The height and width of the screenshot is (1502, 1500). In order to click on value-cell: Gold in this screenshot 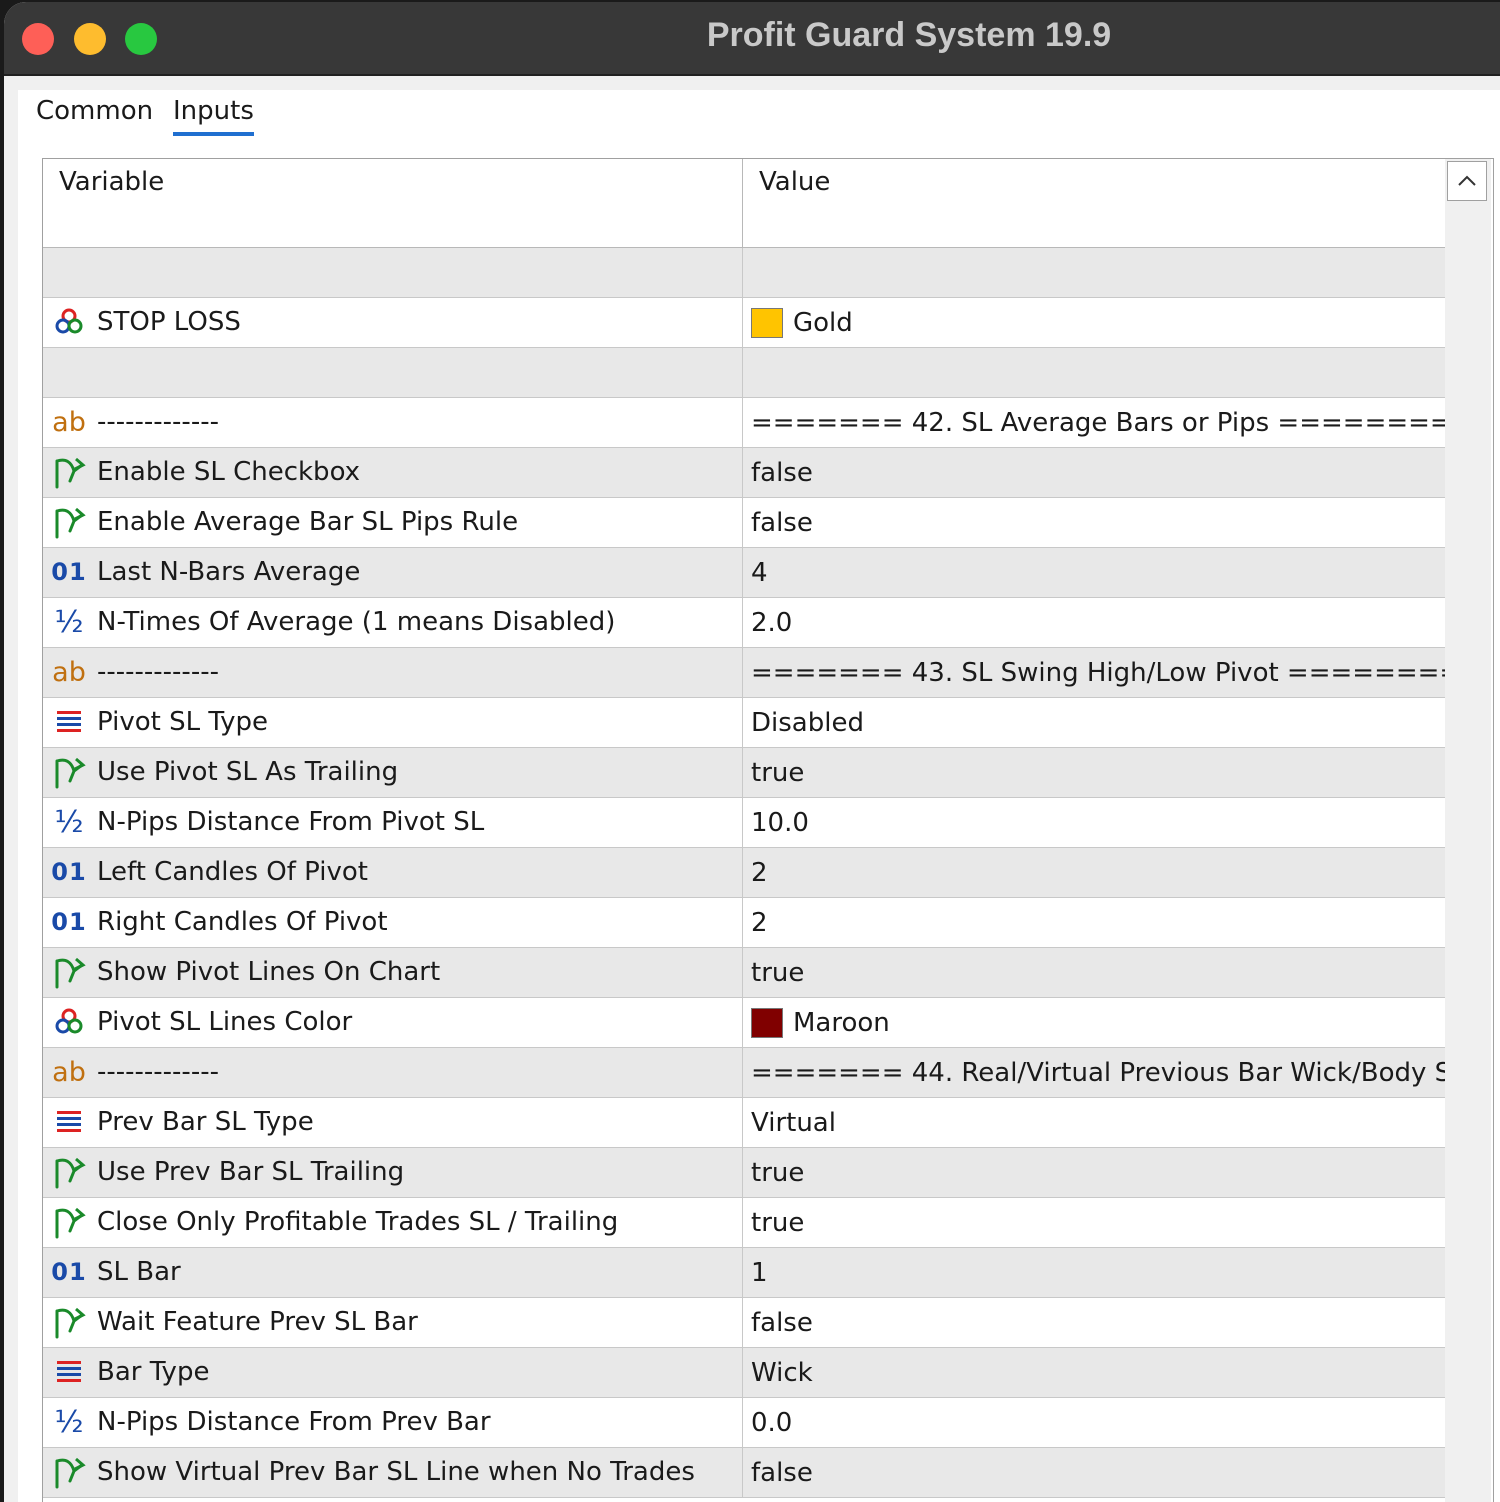, I will do `click(1094, 322)`.